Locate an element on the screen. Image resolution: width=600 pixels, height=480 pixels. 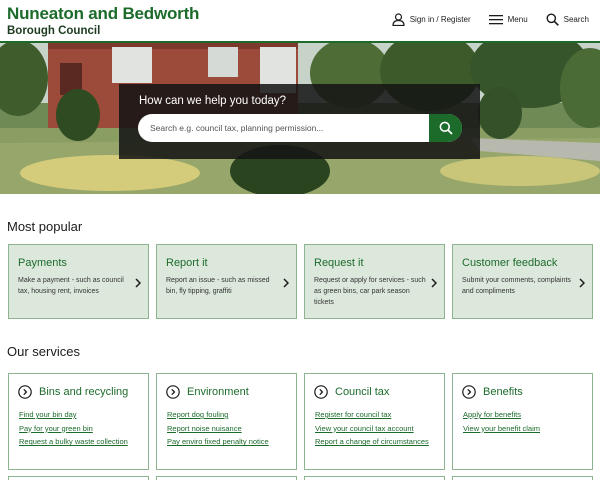
sign-in-link: Sign in / Register is located at coordinates (431, 19).